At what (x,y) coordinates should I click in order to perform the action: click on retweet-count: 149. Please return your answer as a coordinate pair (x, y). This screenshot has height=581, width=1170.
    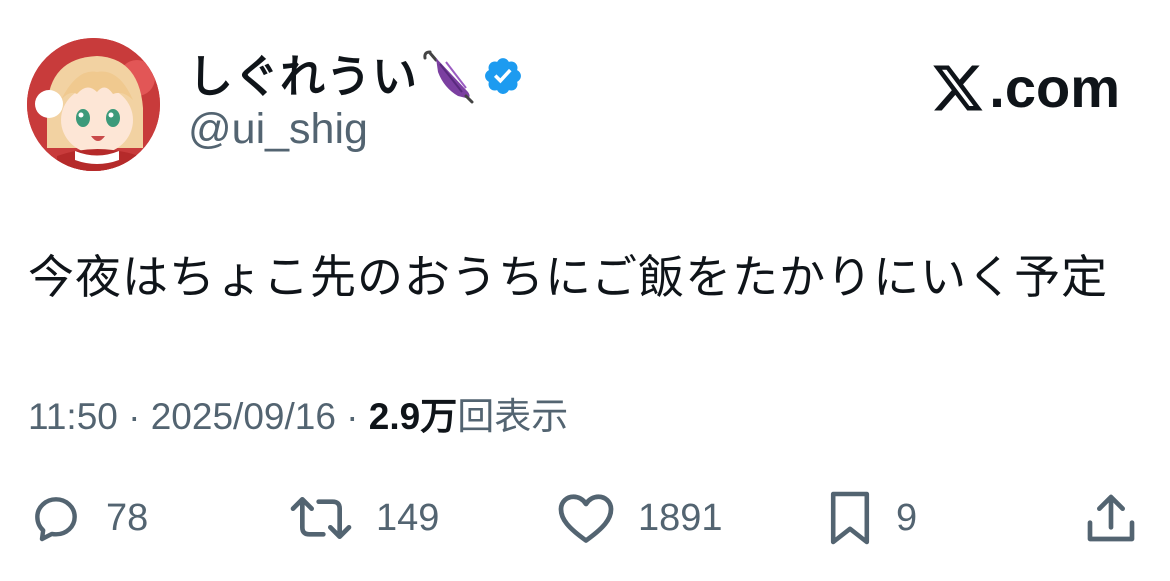
    Looking at the image, I should click on (408, 518).